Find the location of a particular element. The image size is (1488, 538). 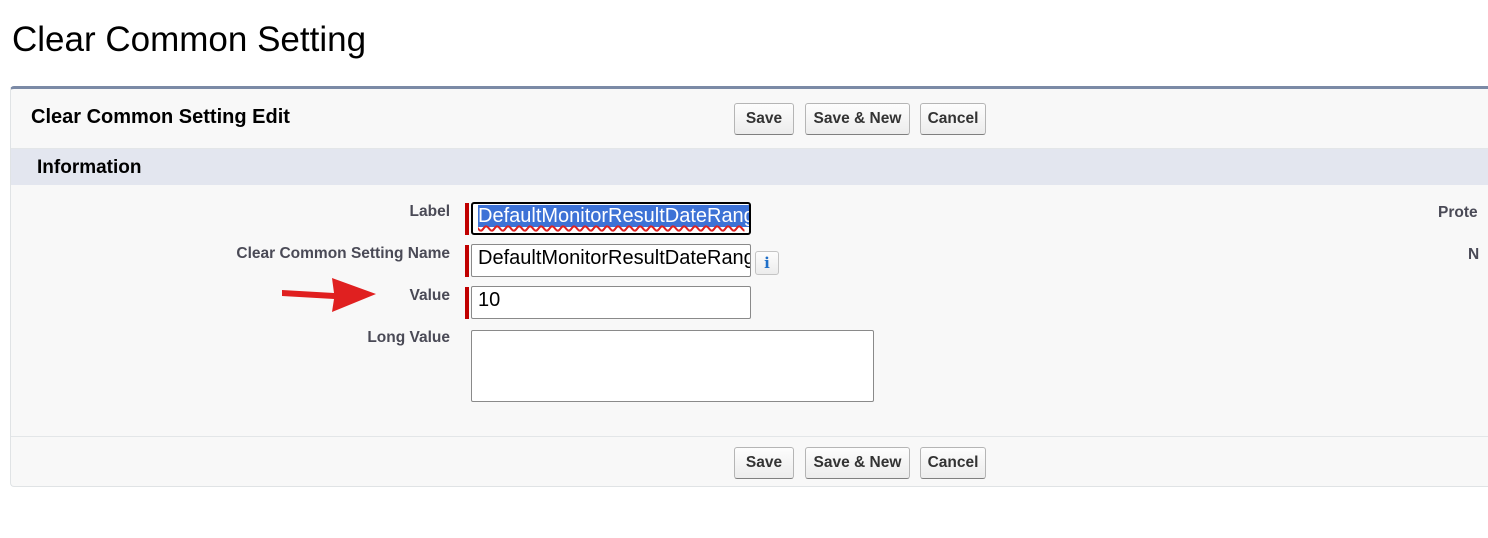

page-title: Clear Common Setting is located at coordinates (189, 39).